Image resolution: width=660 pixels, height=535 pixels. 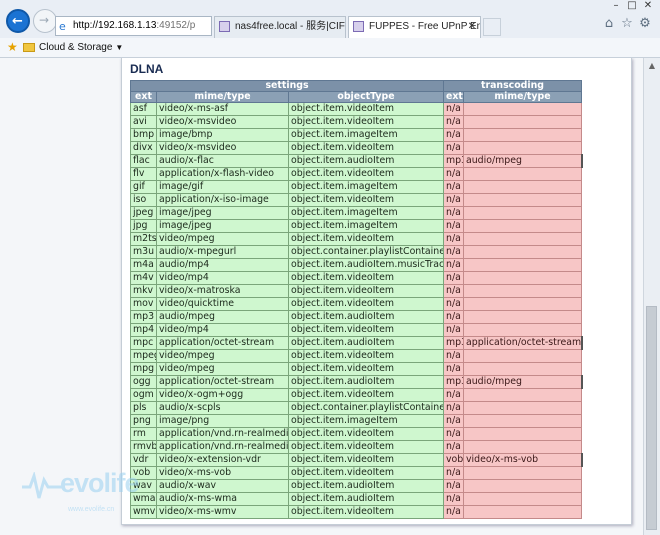 What do you see at coordinates (222, 499) in the screenshot?
I see `cell-mime-type: audio/x-ms-wma` at bounding box center [222, 499].